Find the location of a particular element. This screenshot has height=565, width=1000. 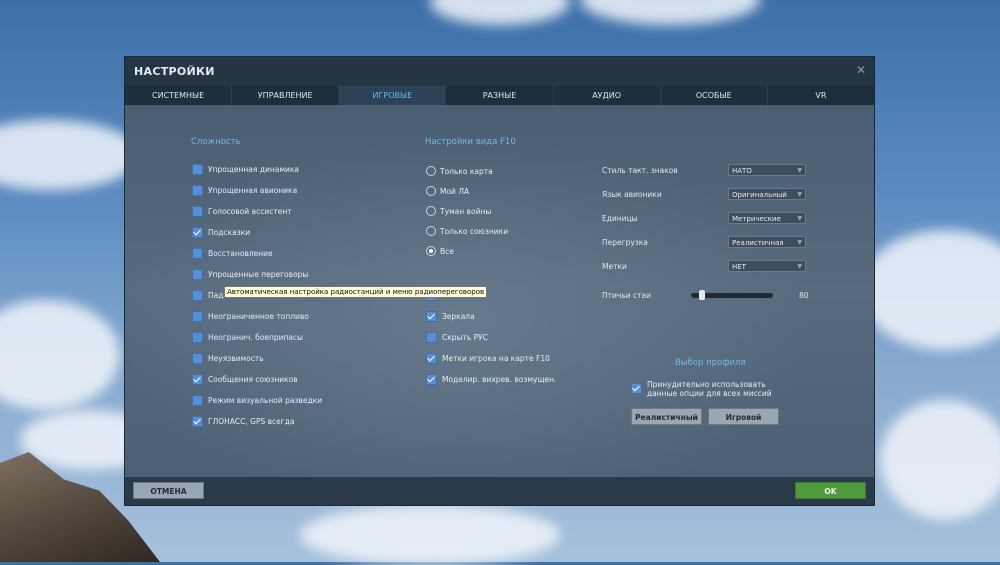

checkbox-padlock: Падл is located at coordinates (210, 295).